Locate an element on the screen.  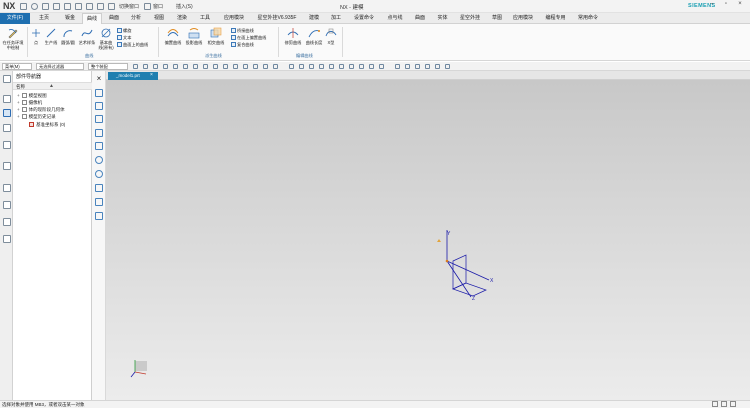
close-icon: × is located at coordinates (740, 4).